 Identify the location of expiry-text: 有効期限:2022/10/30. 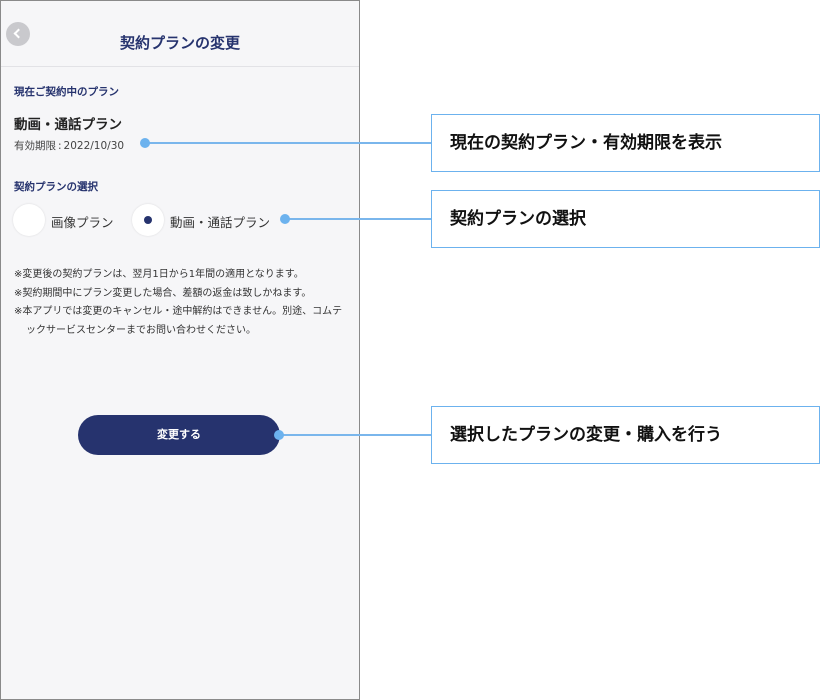
(69, 145).